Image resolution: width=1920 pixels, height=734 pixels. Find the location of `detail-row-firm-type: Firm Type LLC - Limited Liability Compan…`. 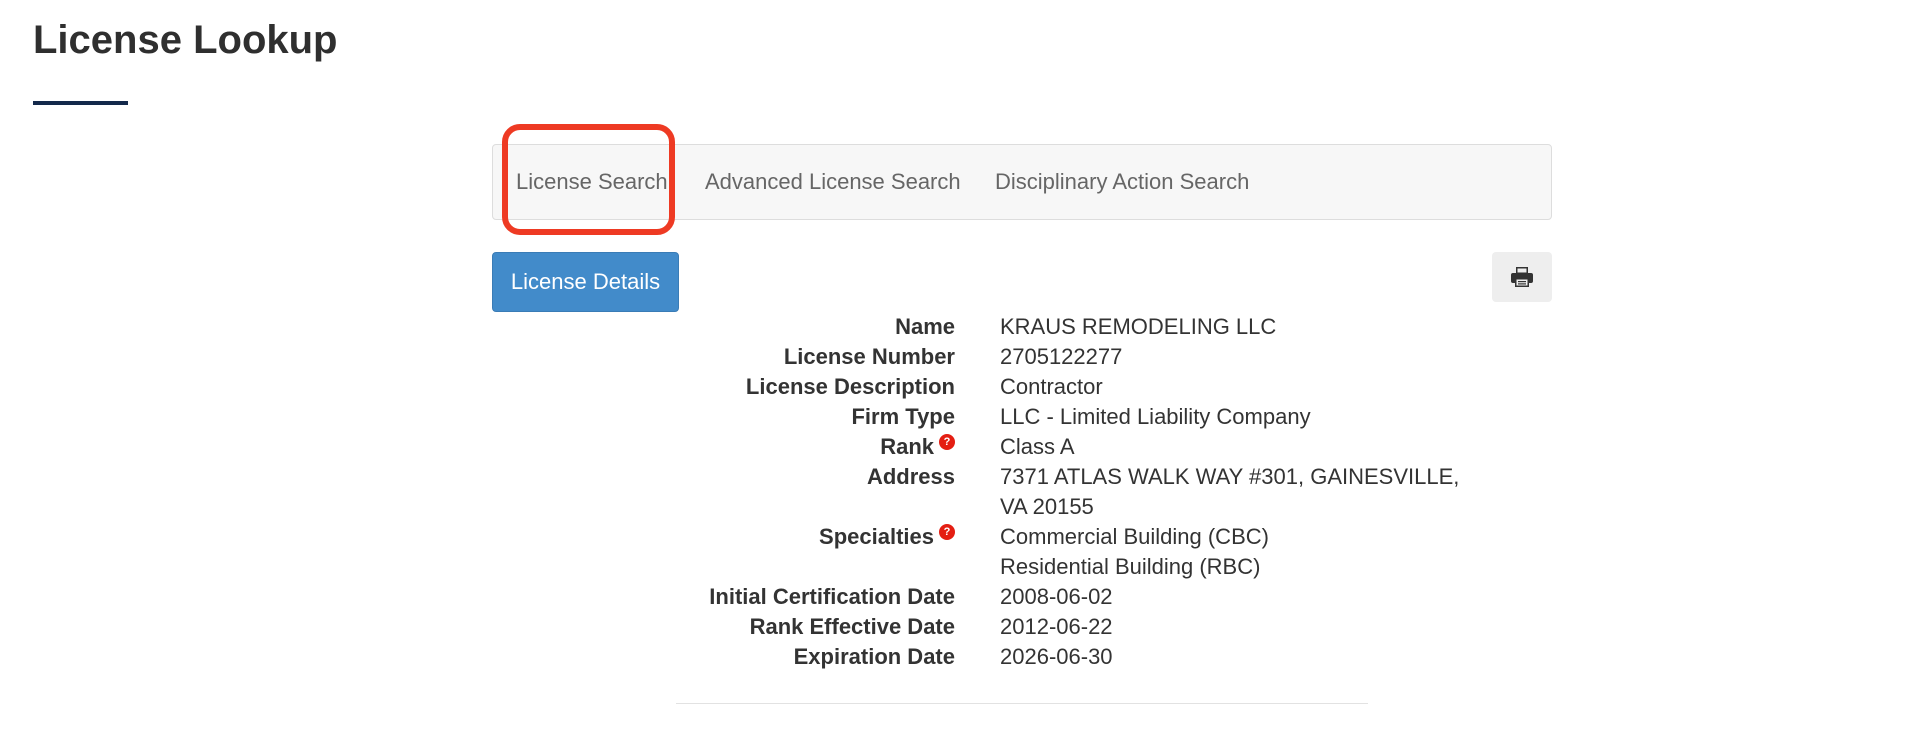

detail-row-firm-type: Firm Type LLC - Limited Liability Compan… is located at coordinates (1090, 417).